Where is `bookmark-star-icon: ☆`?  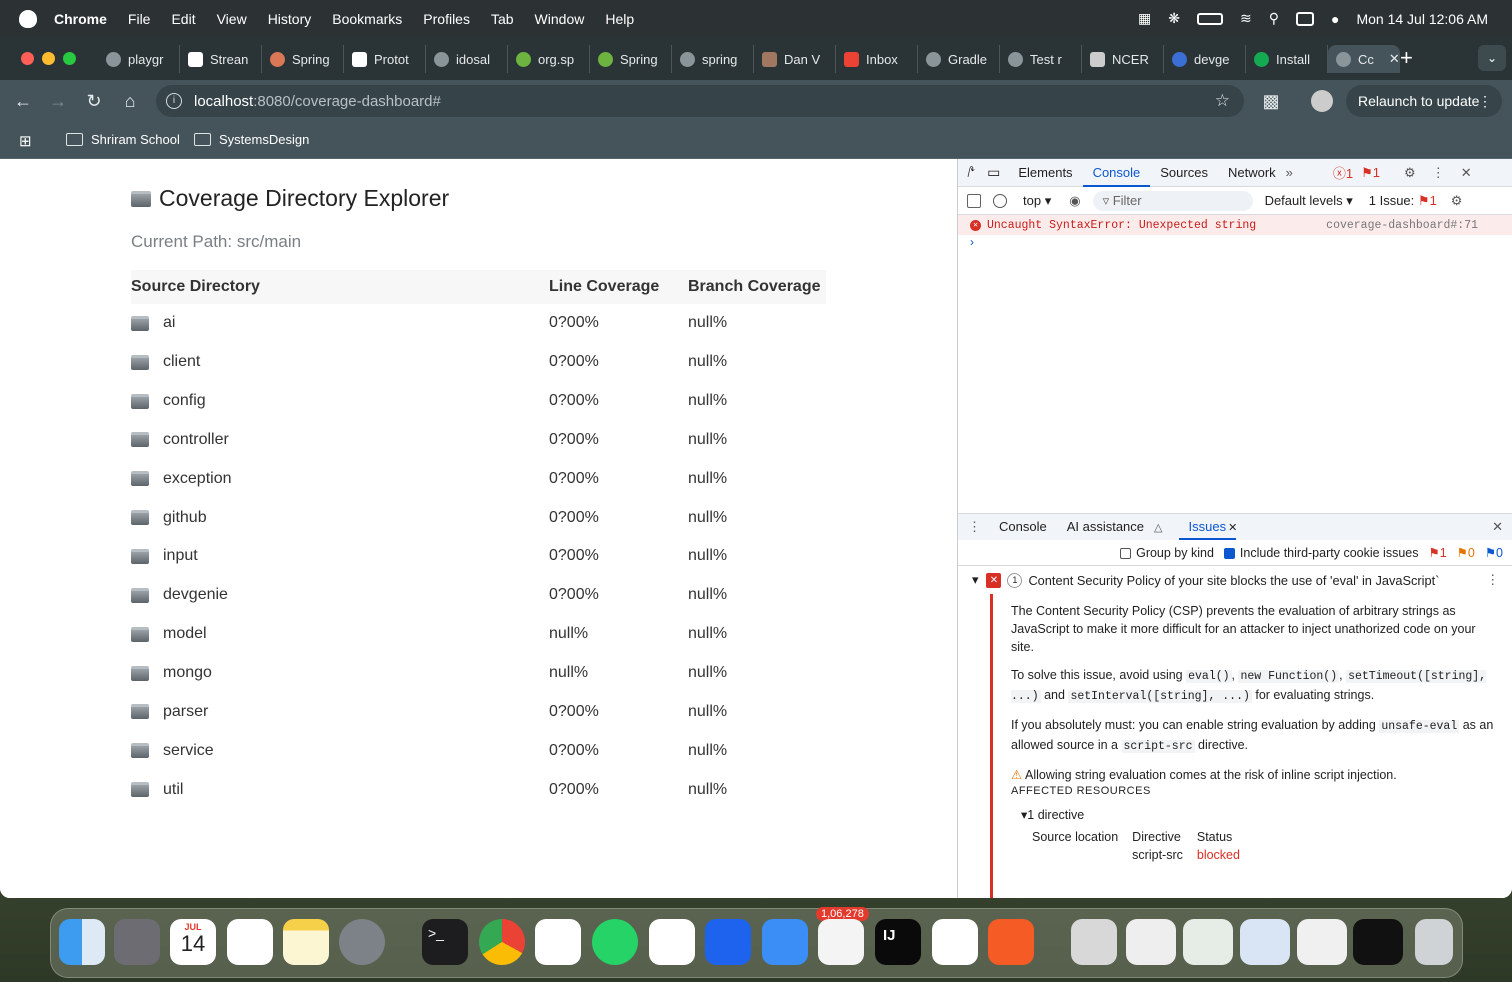
bookmark-star-icon: ☆ is located at coordinates (1222, 101).